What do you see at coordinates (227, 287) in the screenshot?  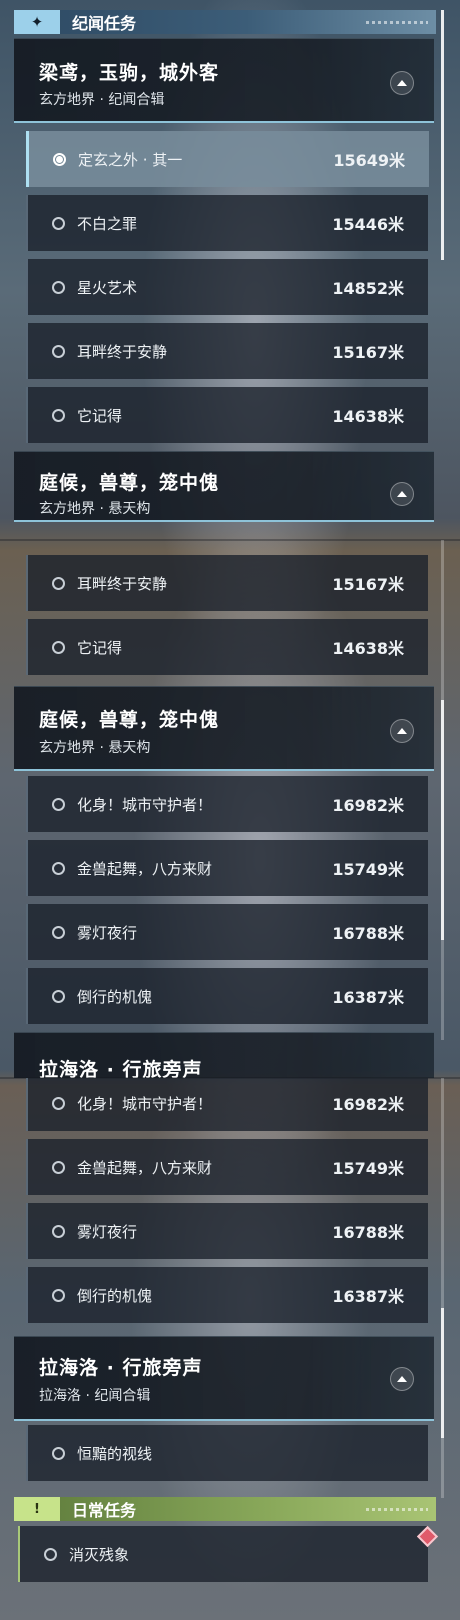 I see `quest-row: 星火艺术 14852米` at bounding box center [227, 287].